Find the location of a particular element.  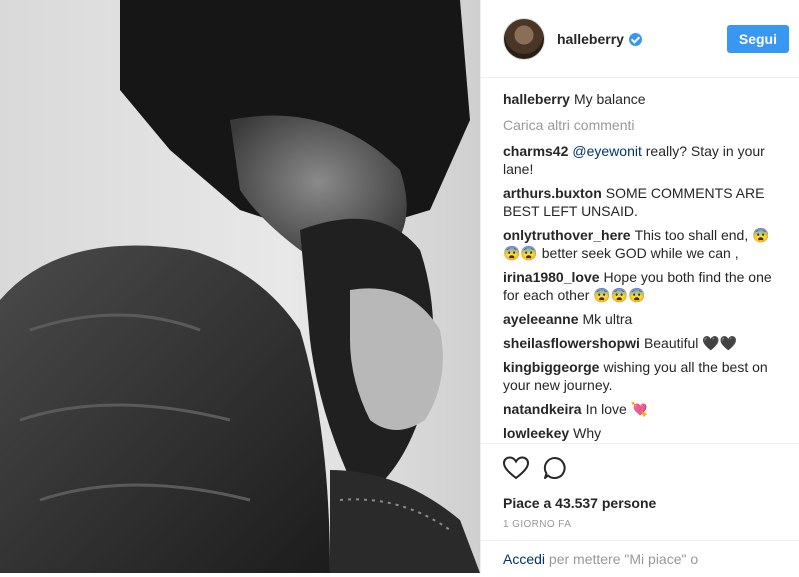

post-timestamp: 1 GIORNO FA is located at coordinates (537, 524).